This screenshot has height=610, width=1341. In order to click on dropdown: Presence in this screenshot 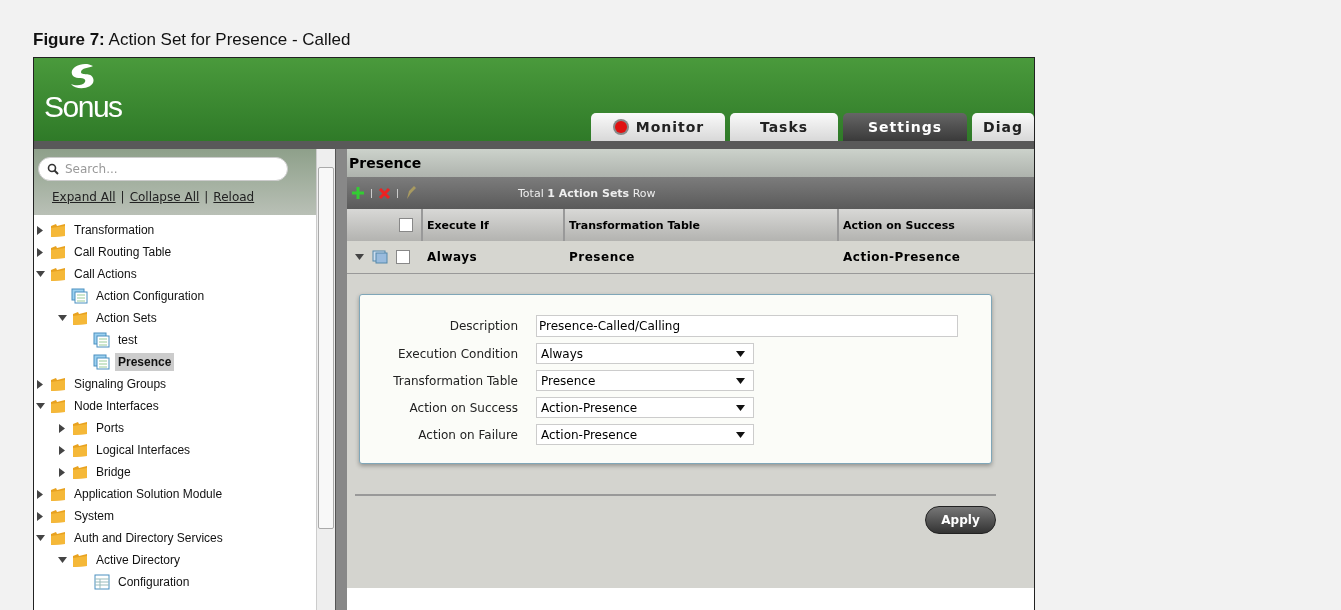, I will do `click(645, 380)`.